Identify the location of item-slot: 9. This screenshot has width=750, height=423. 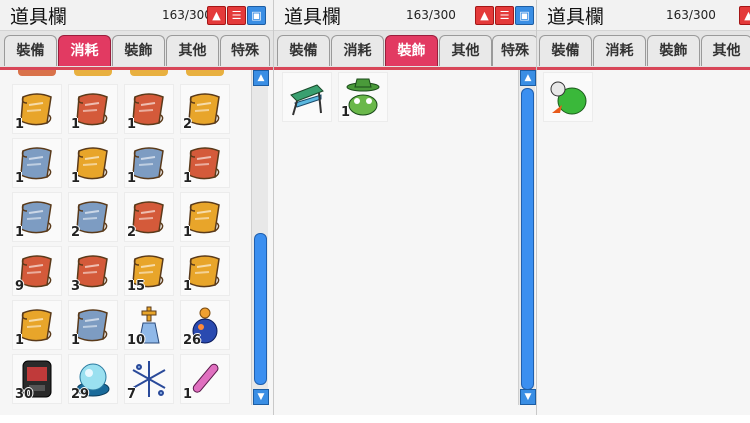
(37, 271).